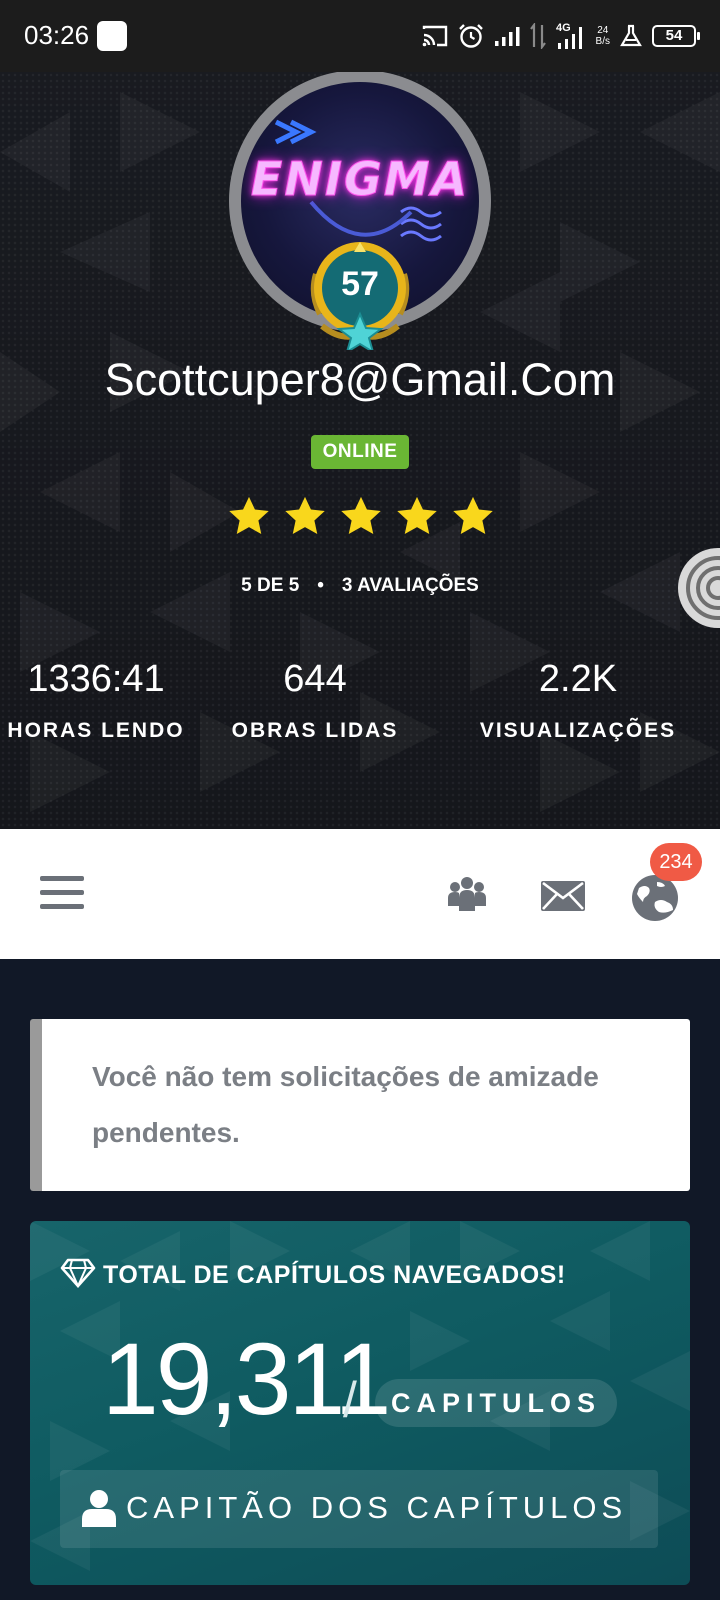  I want to click on nav-bar: 234, so click(360, 894).